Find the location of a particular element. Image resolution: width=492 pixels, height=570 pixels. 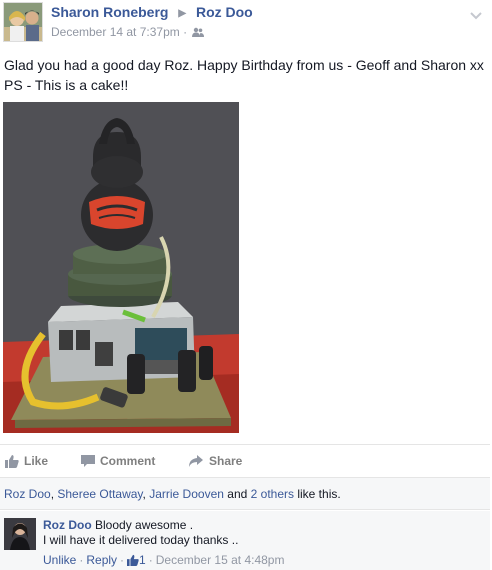

post-text-line: PS - This is a cake!! is located at coordinates (66, 85).